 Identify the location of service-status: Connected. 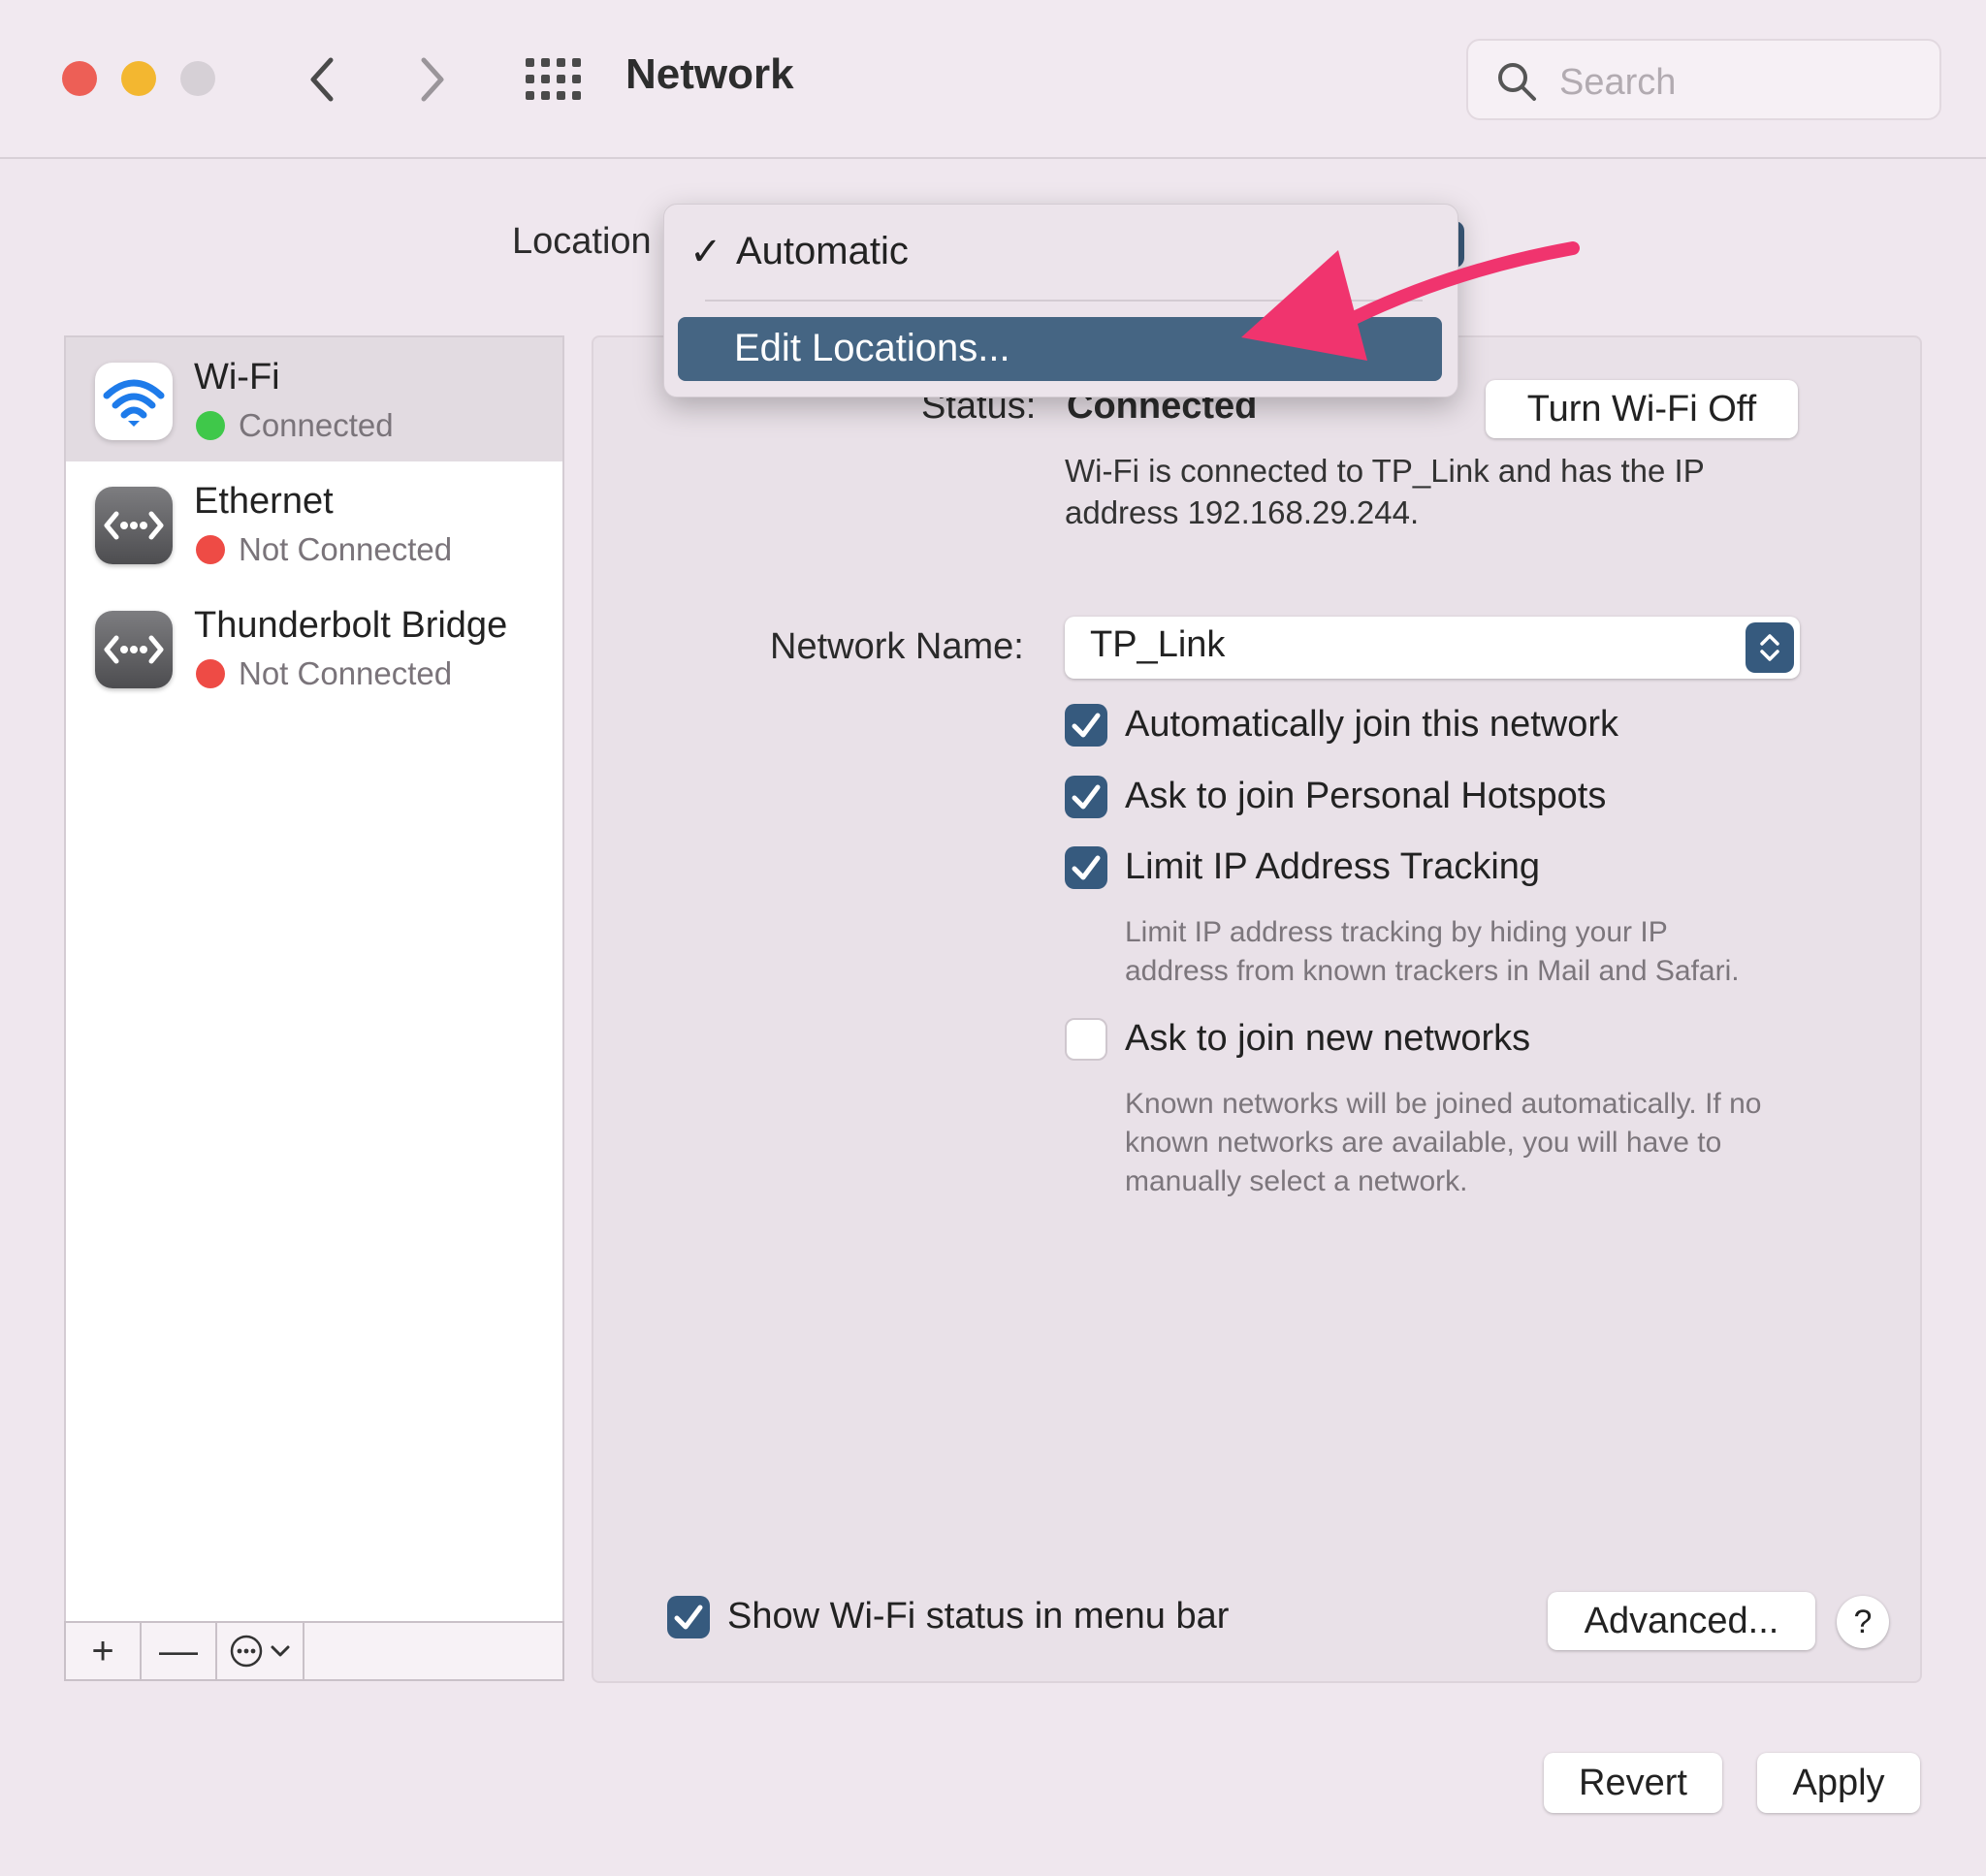
(316, 425).